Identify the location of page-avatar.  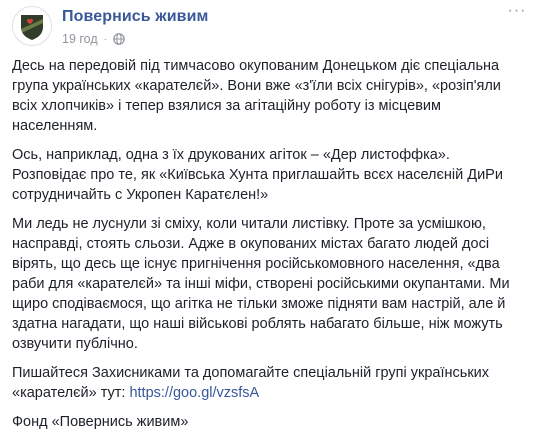
(32, 26).